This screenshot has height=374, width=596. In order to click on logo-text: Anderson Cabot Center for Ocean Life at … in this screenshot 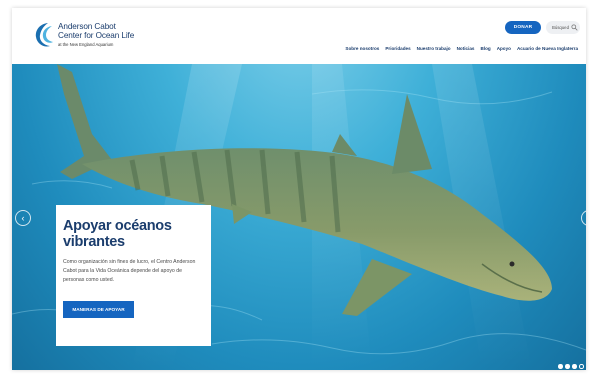, I will do `click(96, 36)`.